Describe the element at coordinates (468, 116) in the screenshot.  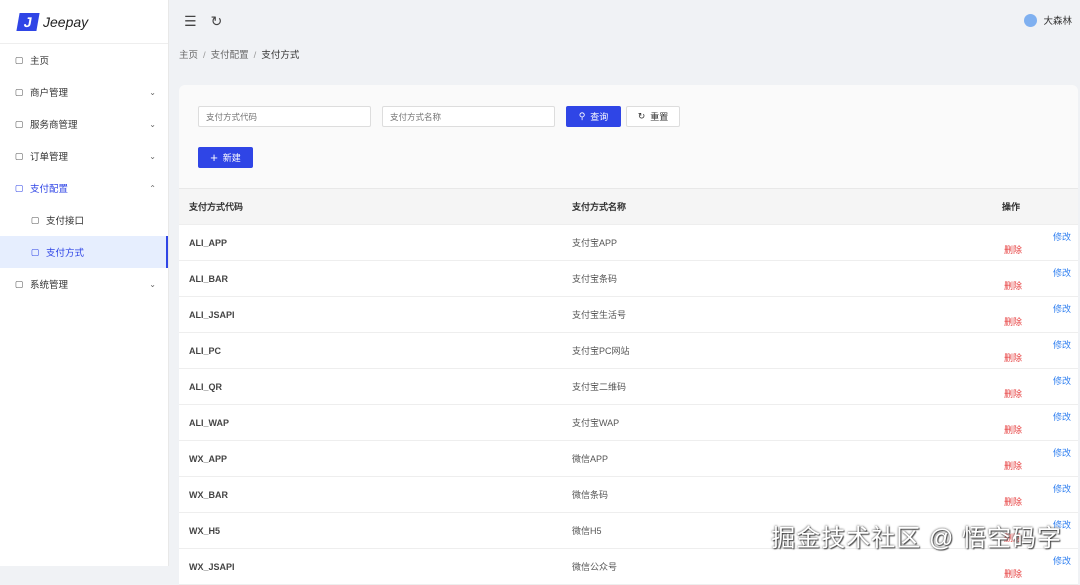
I see `name-search-input` at that location.